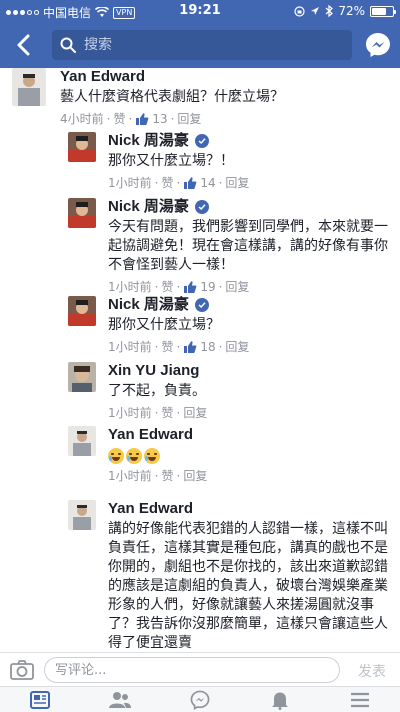 This screenshot has width=400, height=712. I want to click on bottom-tab-bar, so click(200, 699).